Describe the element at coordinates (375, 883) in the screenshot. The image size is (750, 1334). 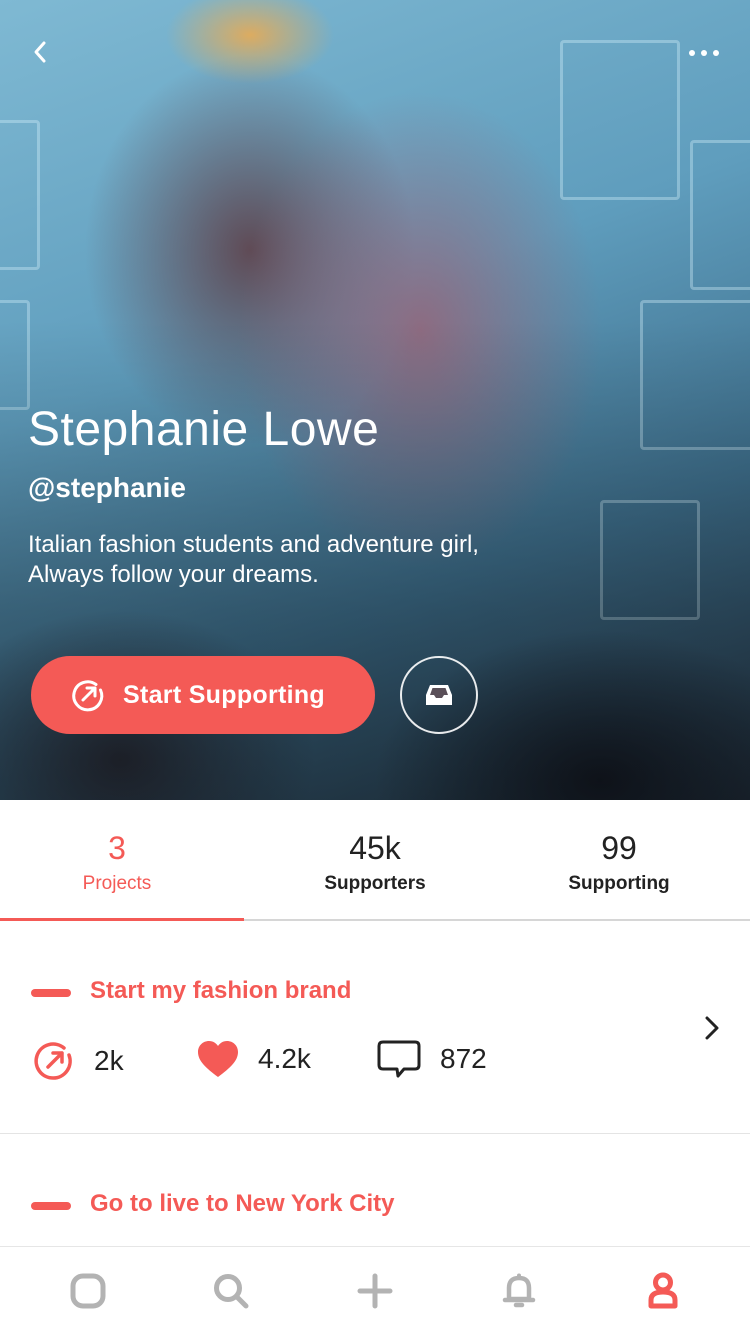
I see `supporters-label: Supporters` at that location.